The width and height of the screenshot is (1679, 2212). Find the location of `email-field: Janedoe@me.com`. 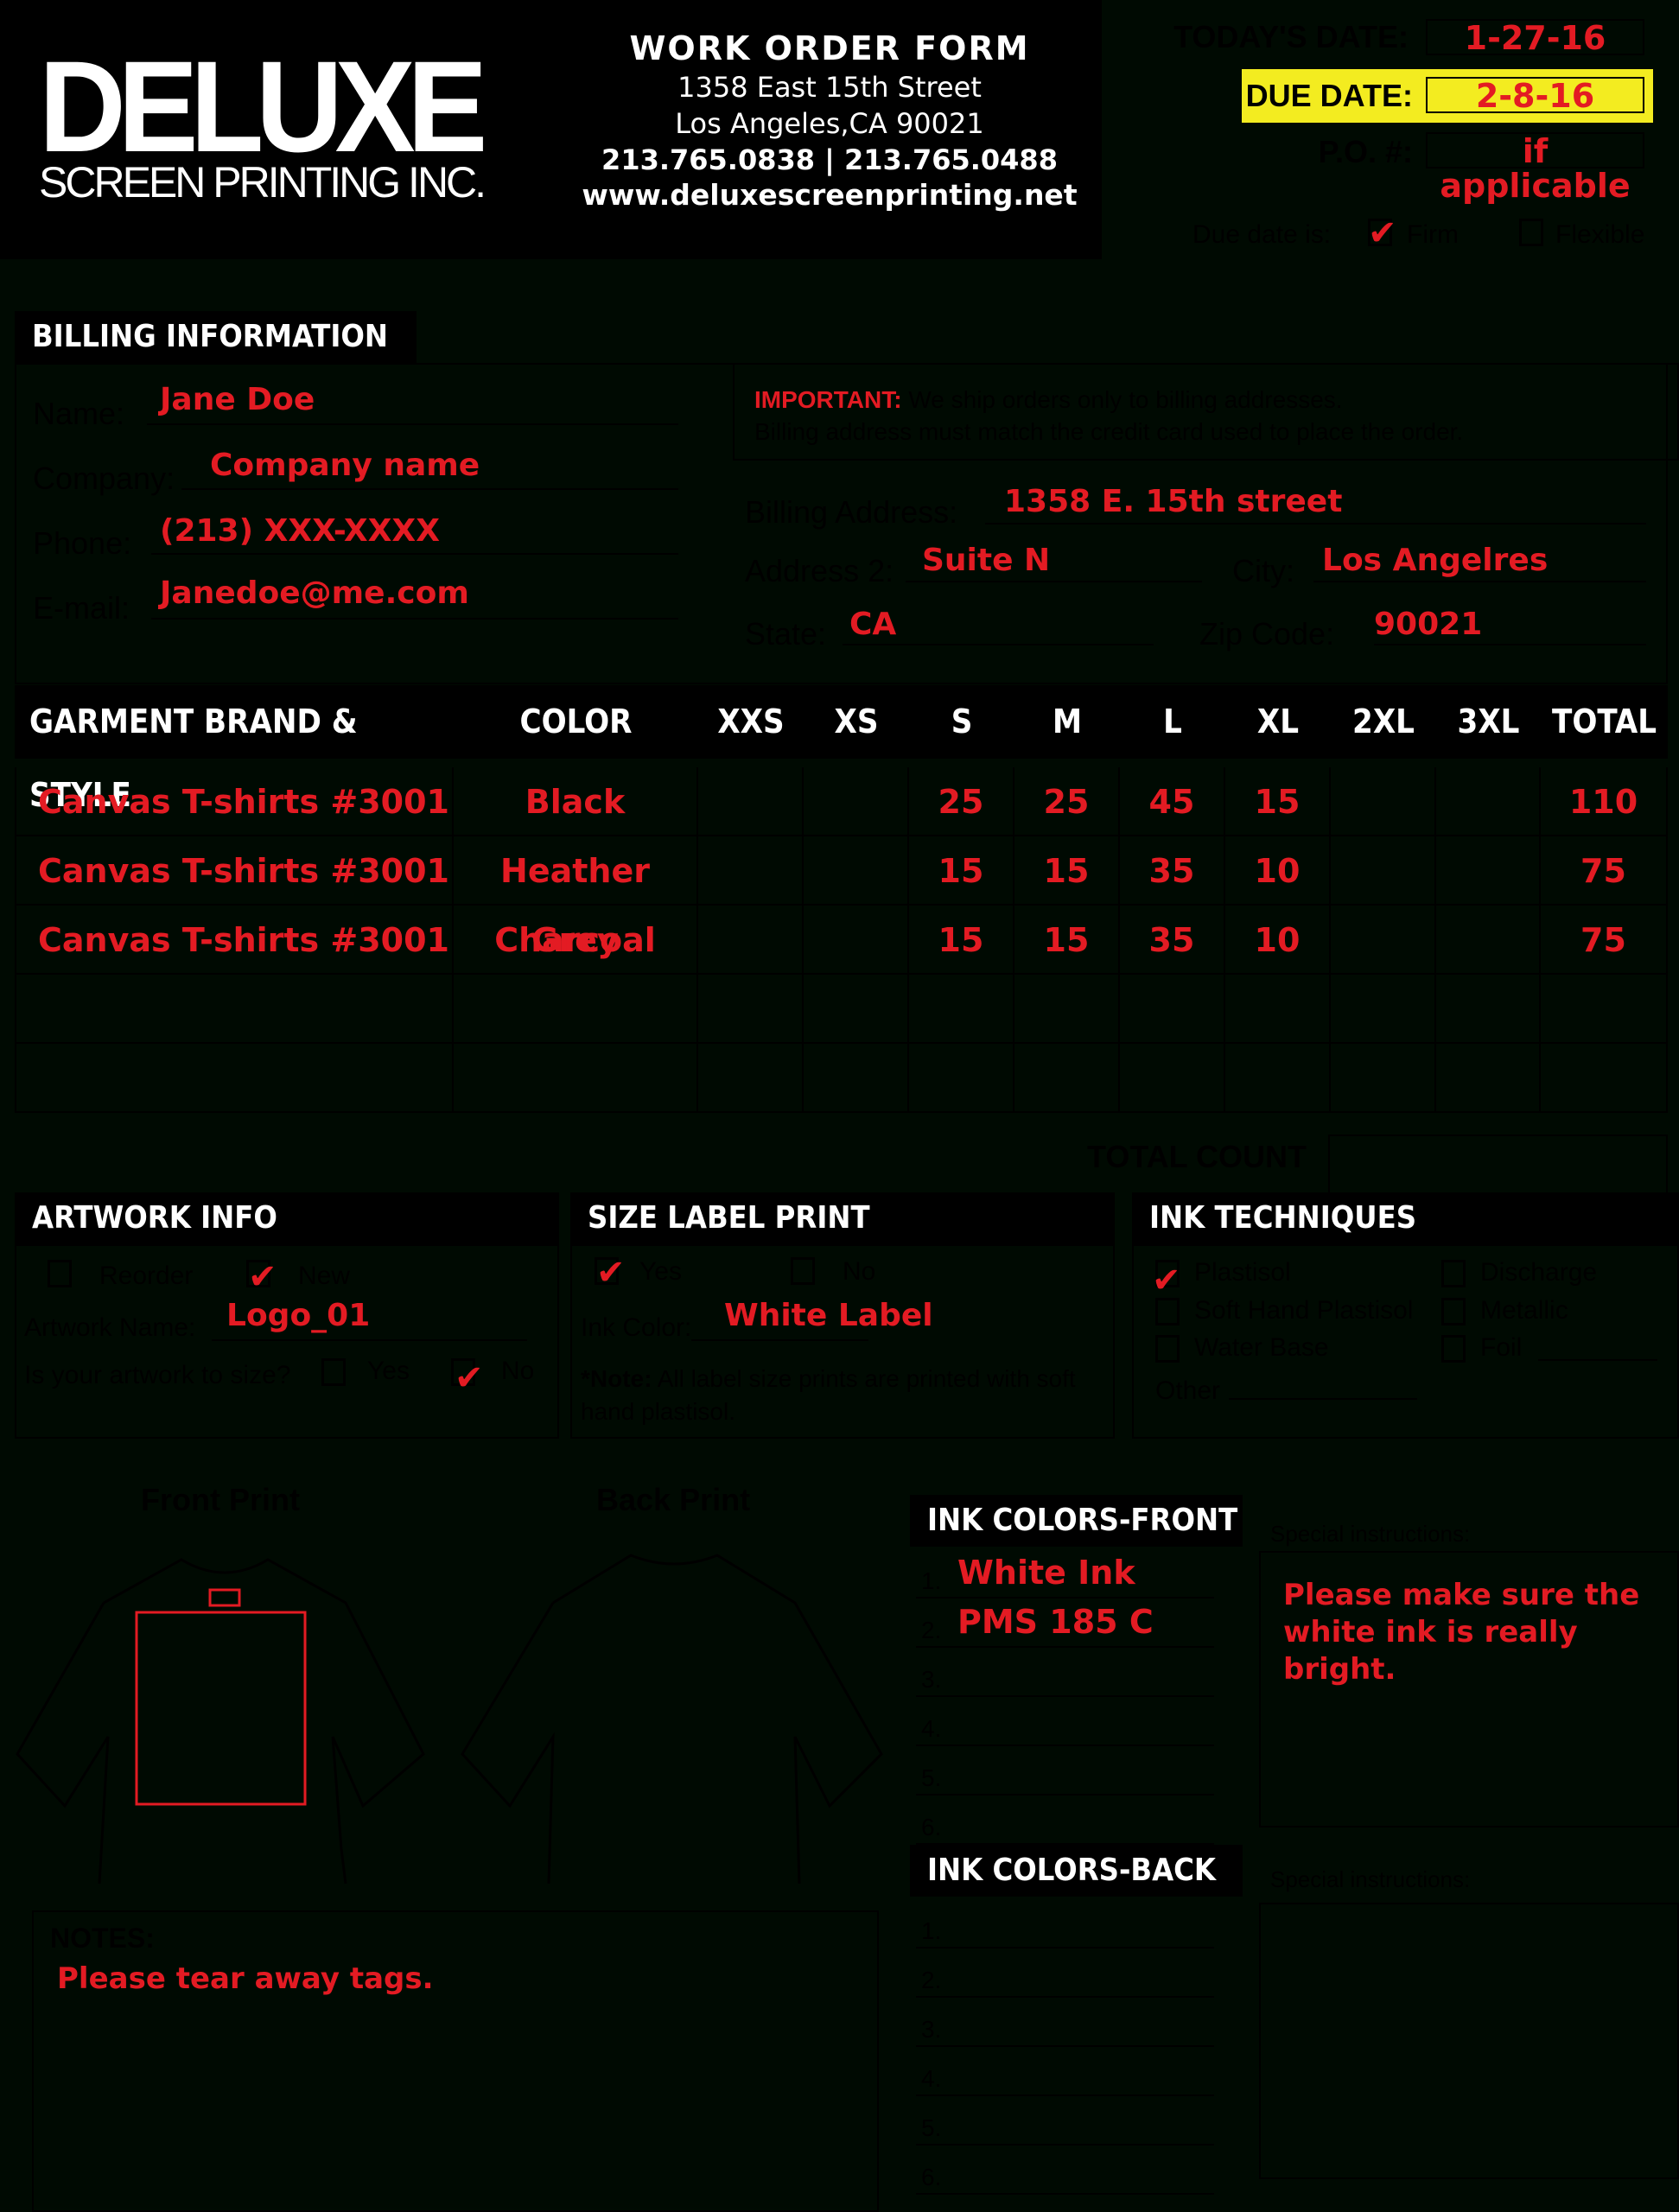

email-field: Janedoe@me.com is located at coordinates (314, 593).